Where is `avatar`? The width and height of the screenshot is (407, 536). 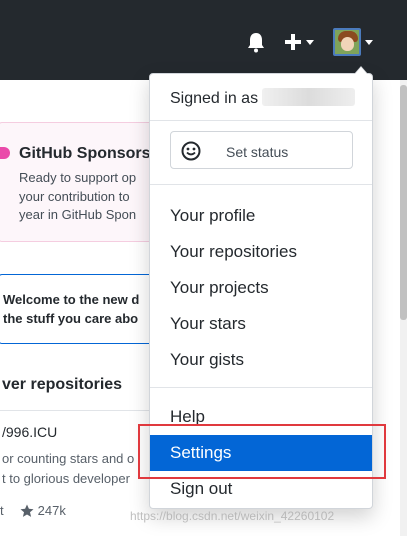
avatar is located at coordinates (347, 42).